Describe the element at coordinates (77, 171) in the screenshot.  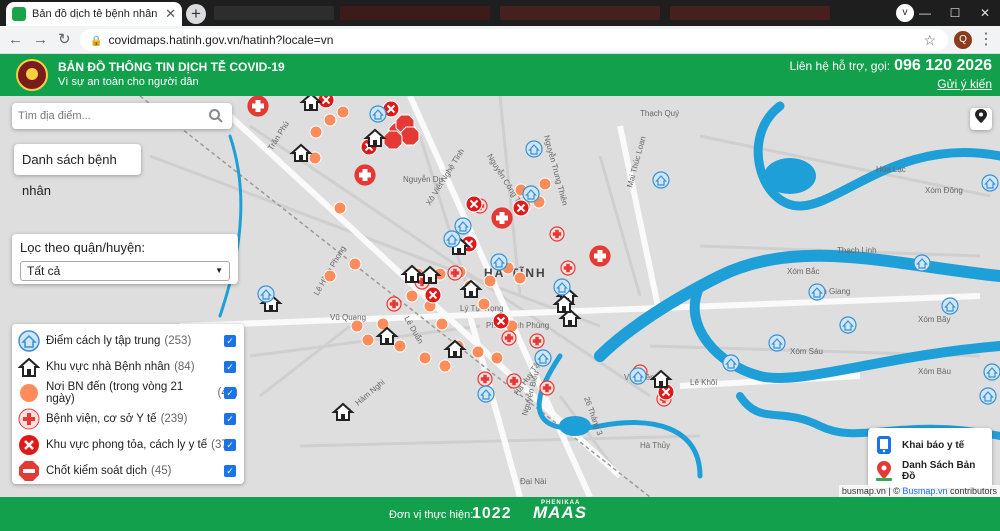
I see `patient-list-button: Danh sách bệnh nhân` at that location.